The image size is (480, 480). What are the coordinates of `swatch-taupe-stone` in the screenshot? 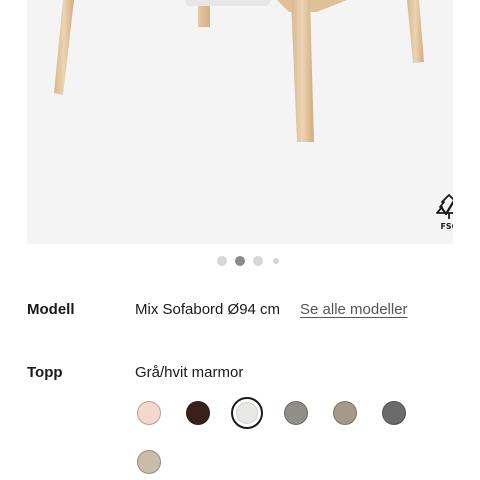 It's located at (345, 413).